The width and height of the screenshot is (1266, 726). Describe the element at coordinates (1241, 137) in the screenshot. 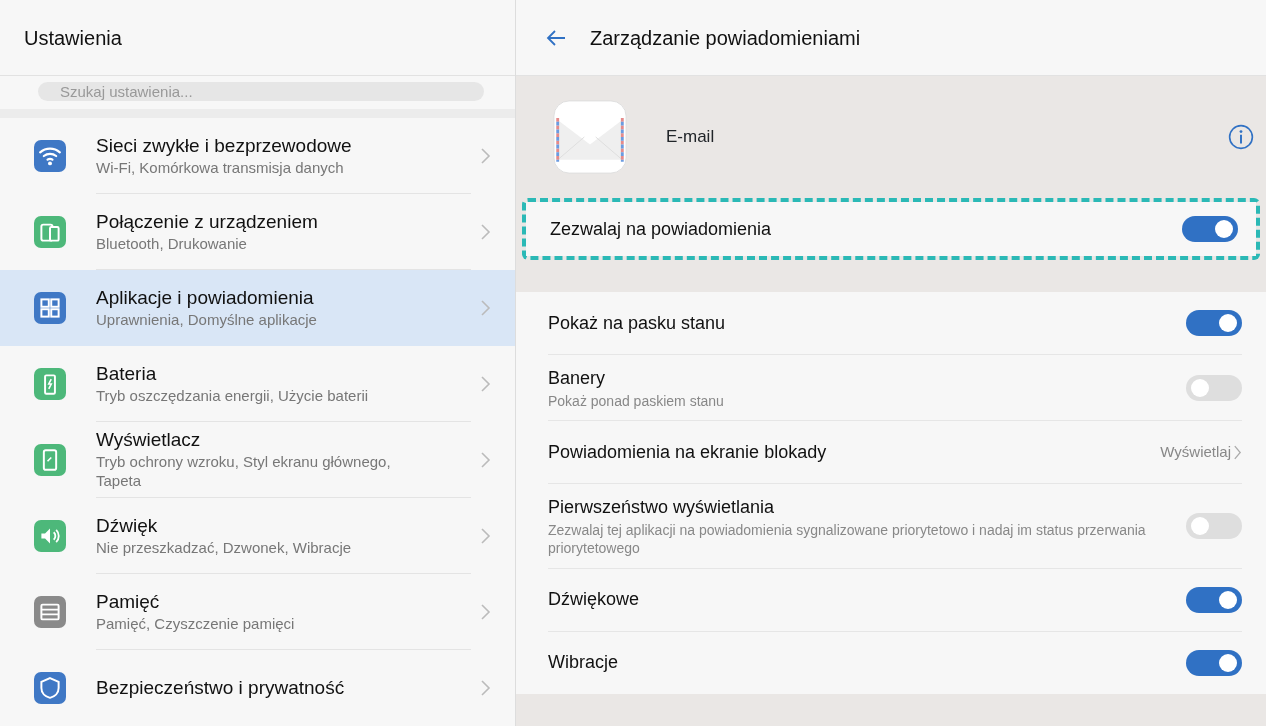

I see `info-icon` at that location.